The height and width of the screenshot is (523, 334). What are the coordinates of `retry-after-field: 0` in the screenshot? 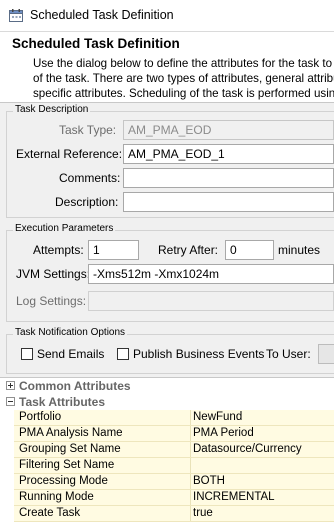 It's located at (249, 250).